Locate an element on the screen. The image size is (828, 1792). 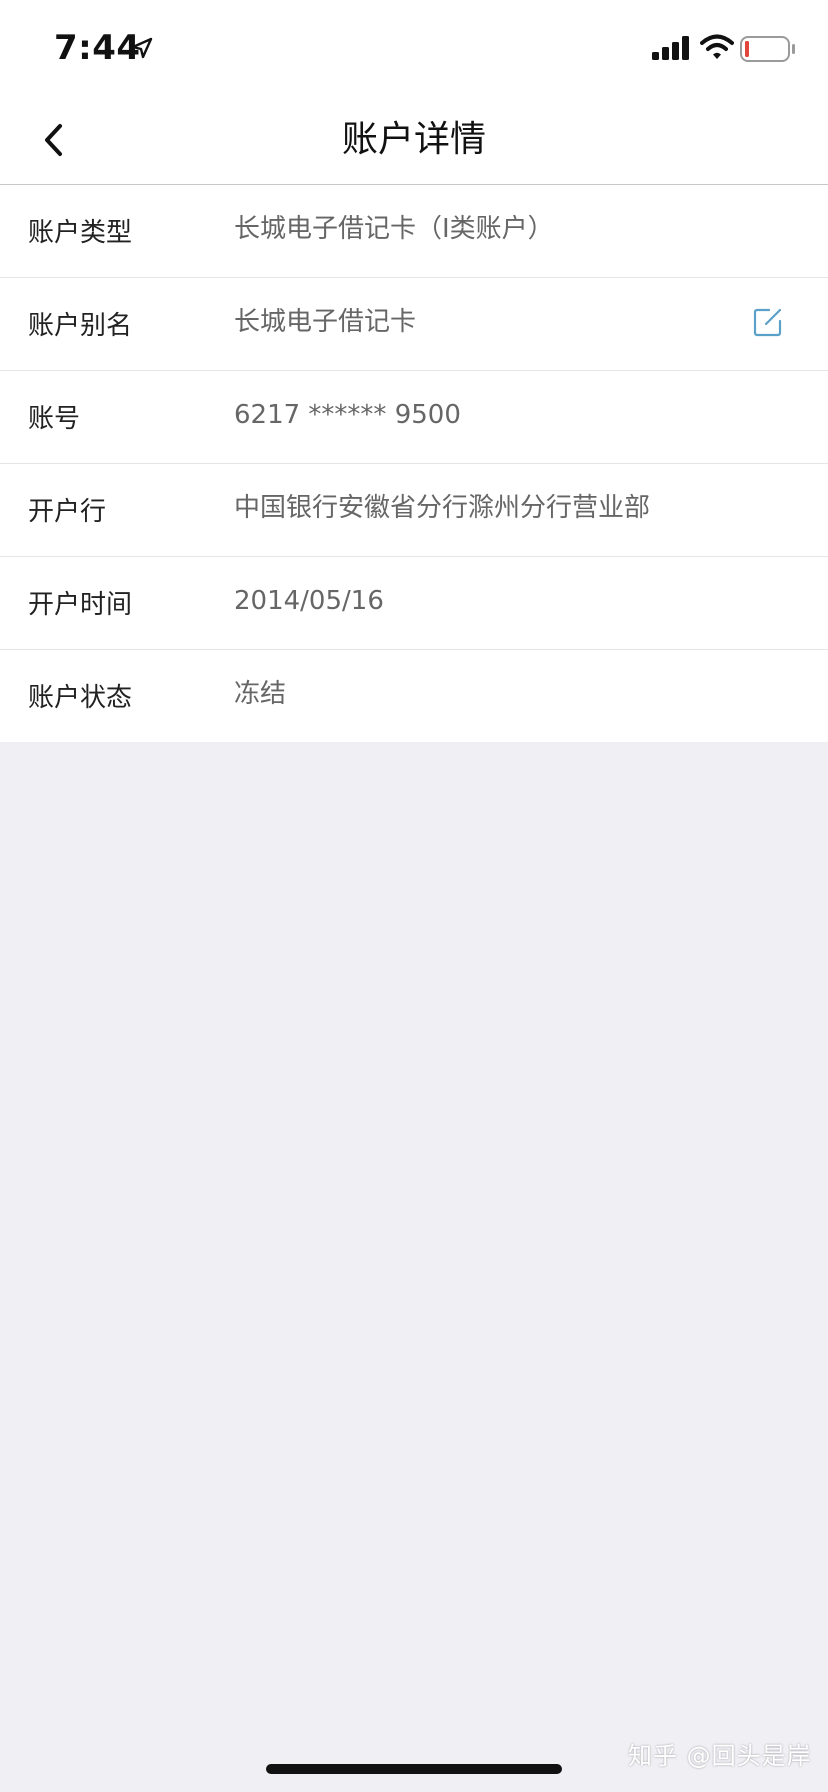
battery-low-icon is located at coordinates (767, 49).